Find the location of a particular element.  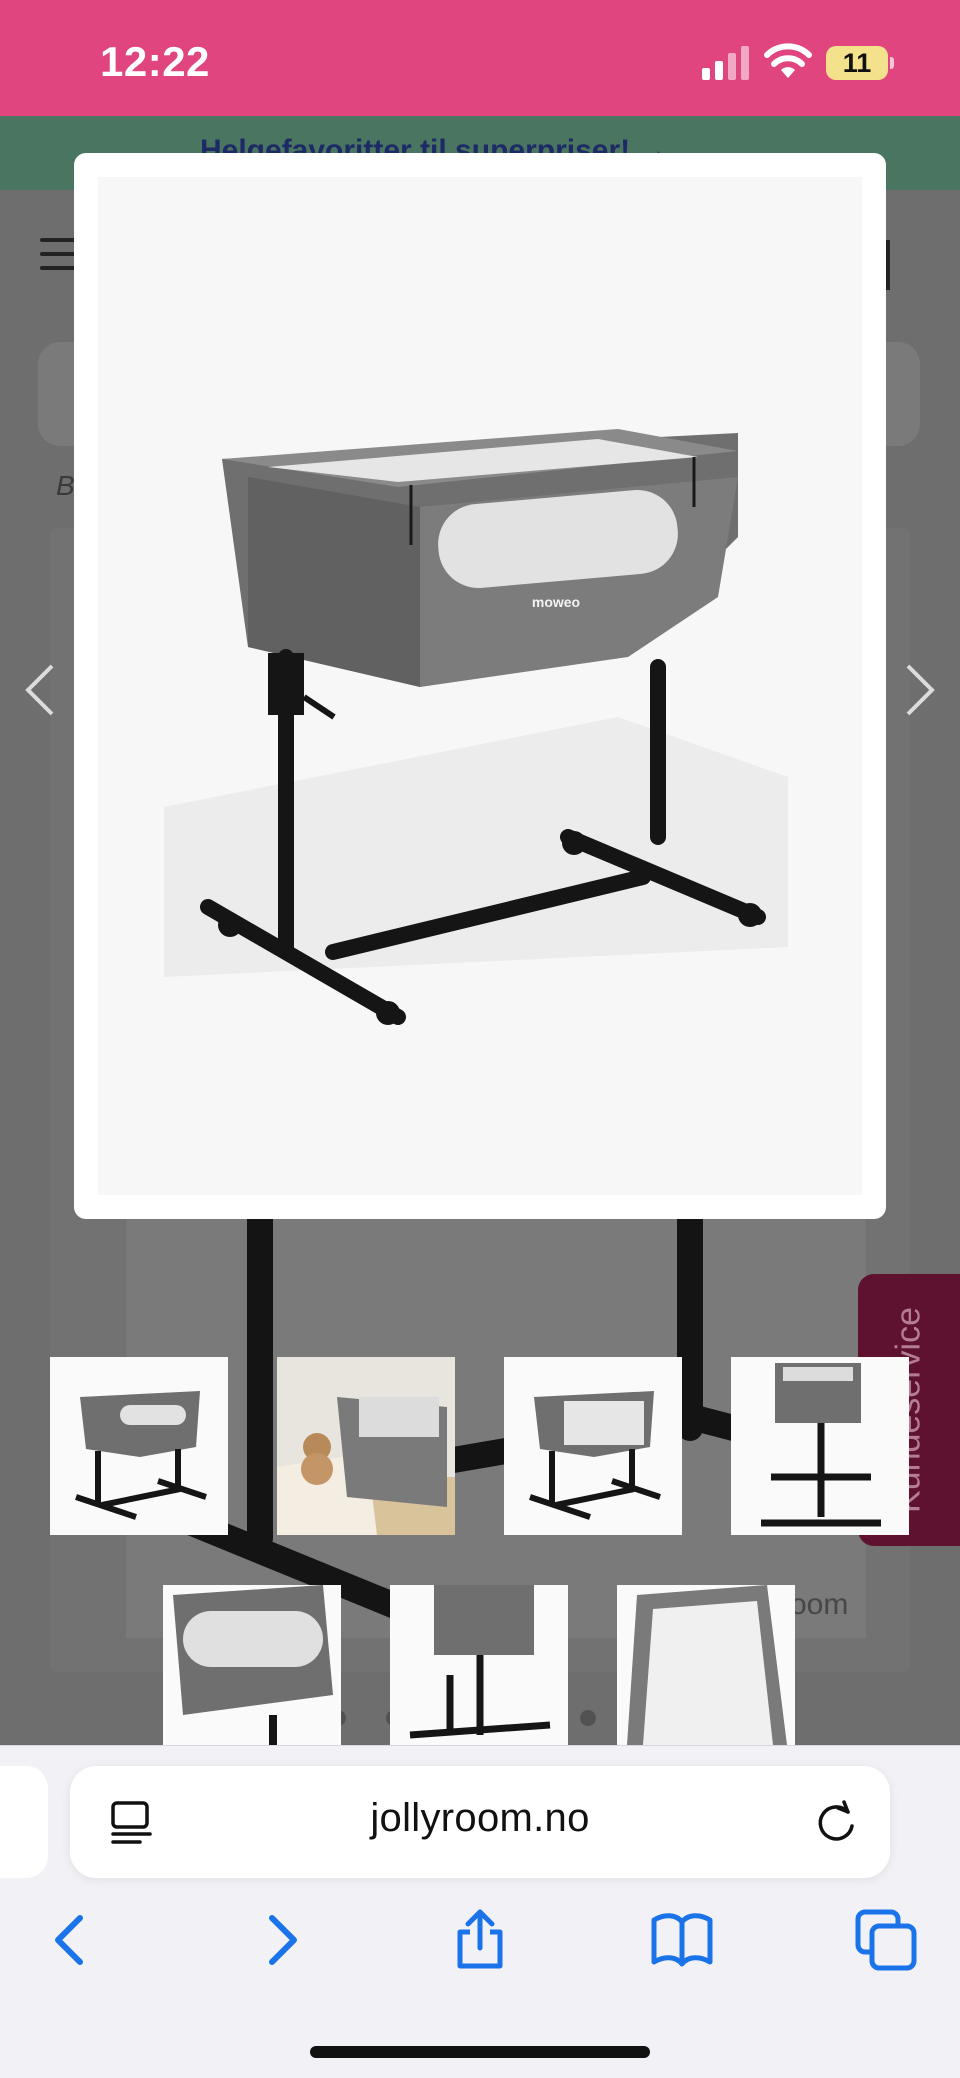

thumbnail-crib-open-side-image is located at coordinates (593, 1446).